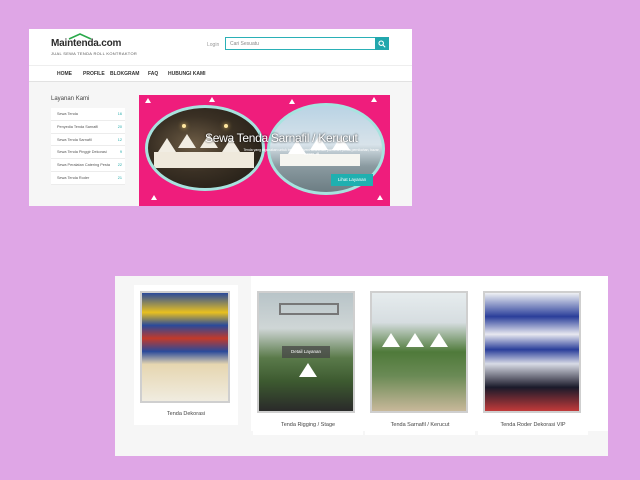  What do you see at coordinates (119, 165) in the screenshot?
I see `list-item-count: 22` at bounding box center [119, 165].